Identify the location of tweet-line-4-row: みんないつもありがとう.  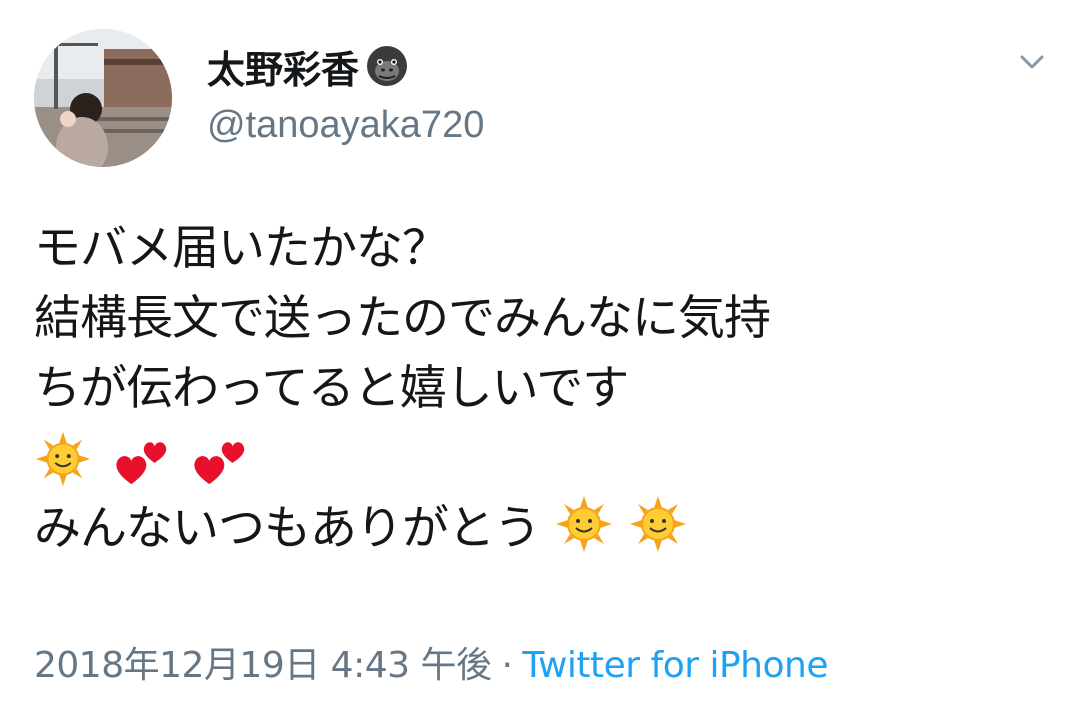
(544, 529).